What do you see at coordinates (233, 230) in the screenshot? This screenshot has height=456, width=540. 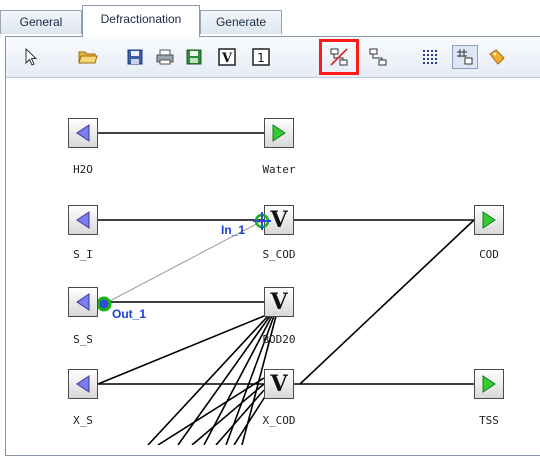 I see `port-label-in-1: In_1` at bounding box center [233, 230].